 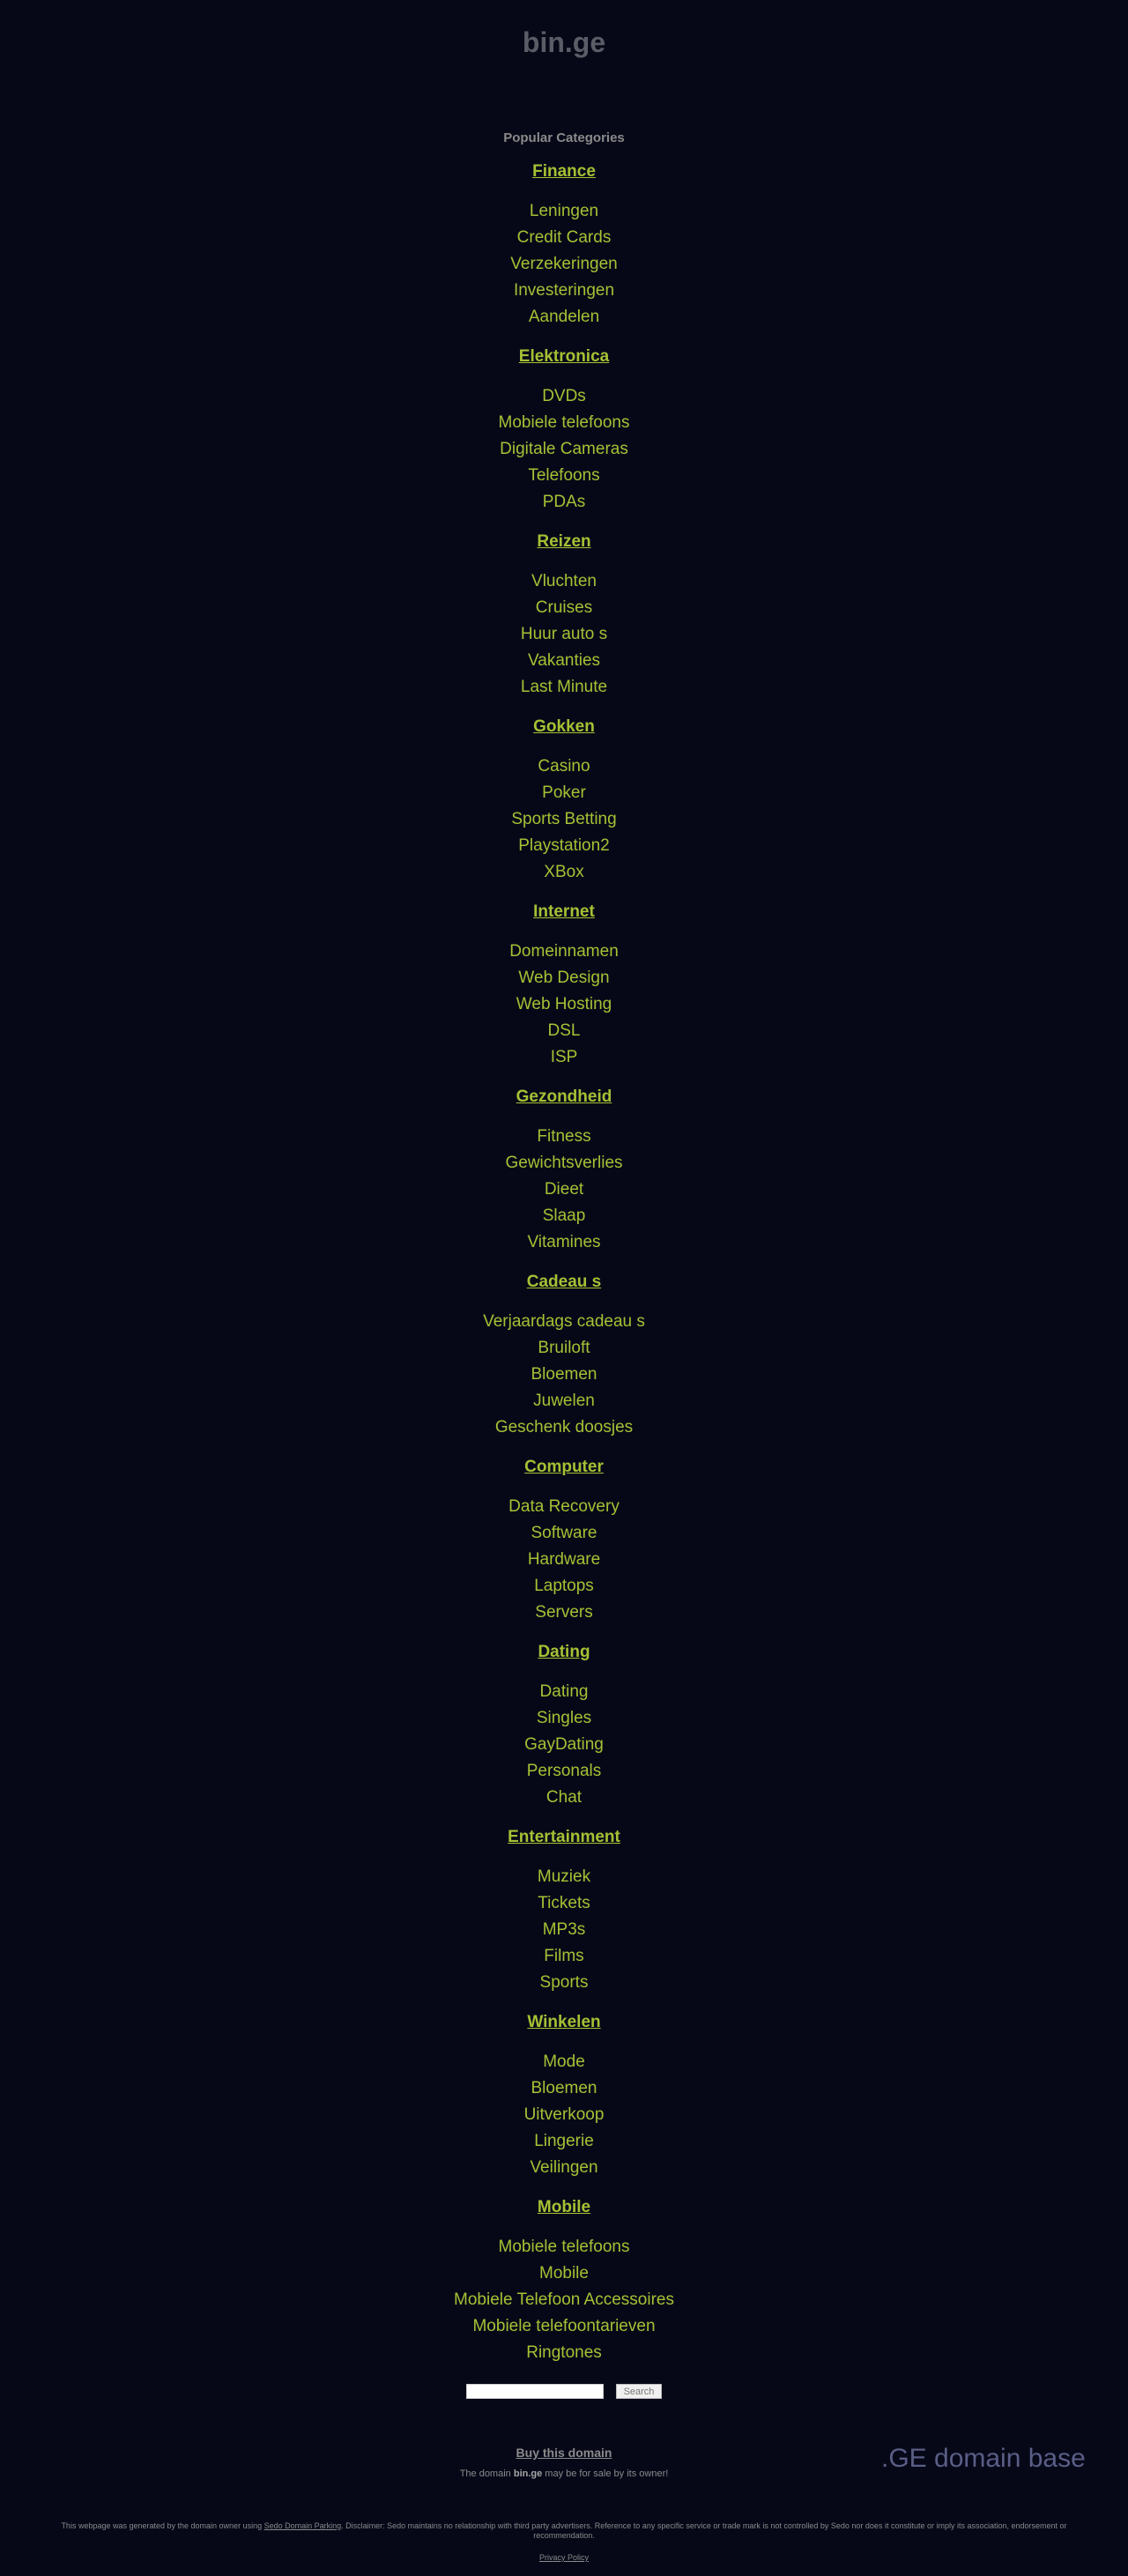 I want to click on privacy-policy-link: Privacy Policy, so click(x=564, y=2557).